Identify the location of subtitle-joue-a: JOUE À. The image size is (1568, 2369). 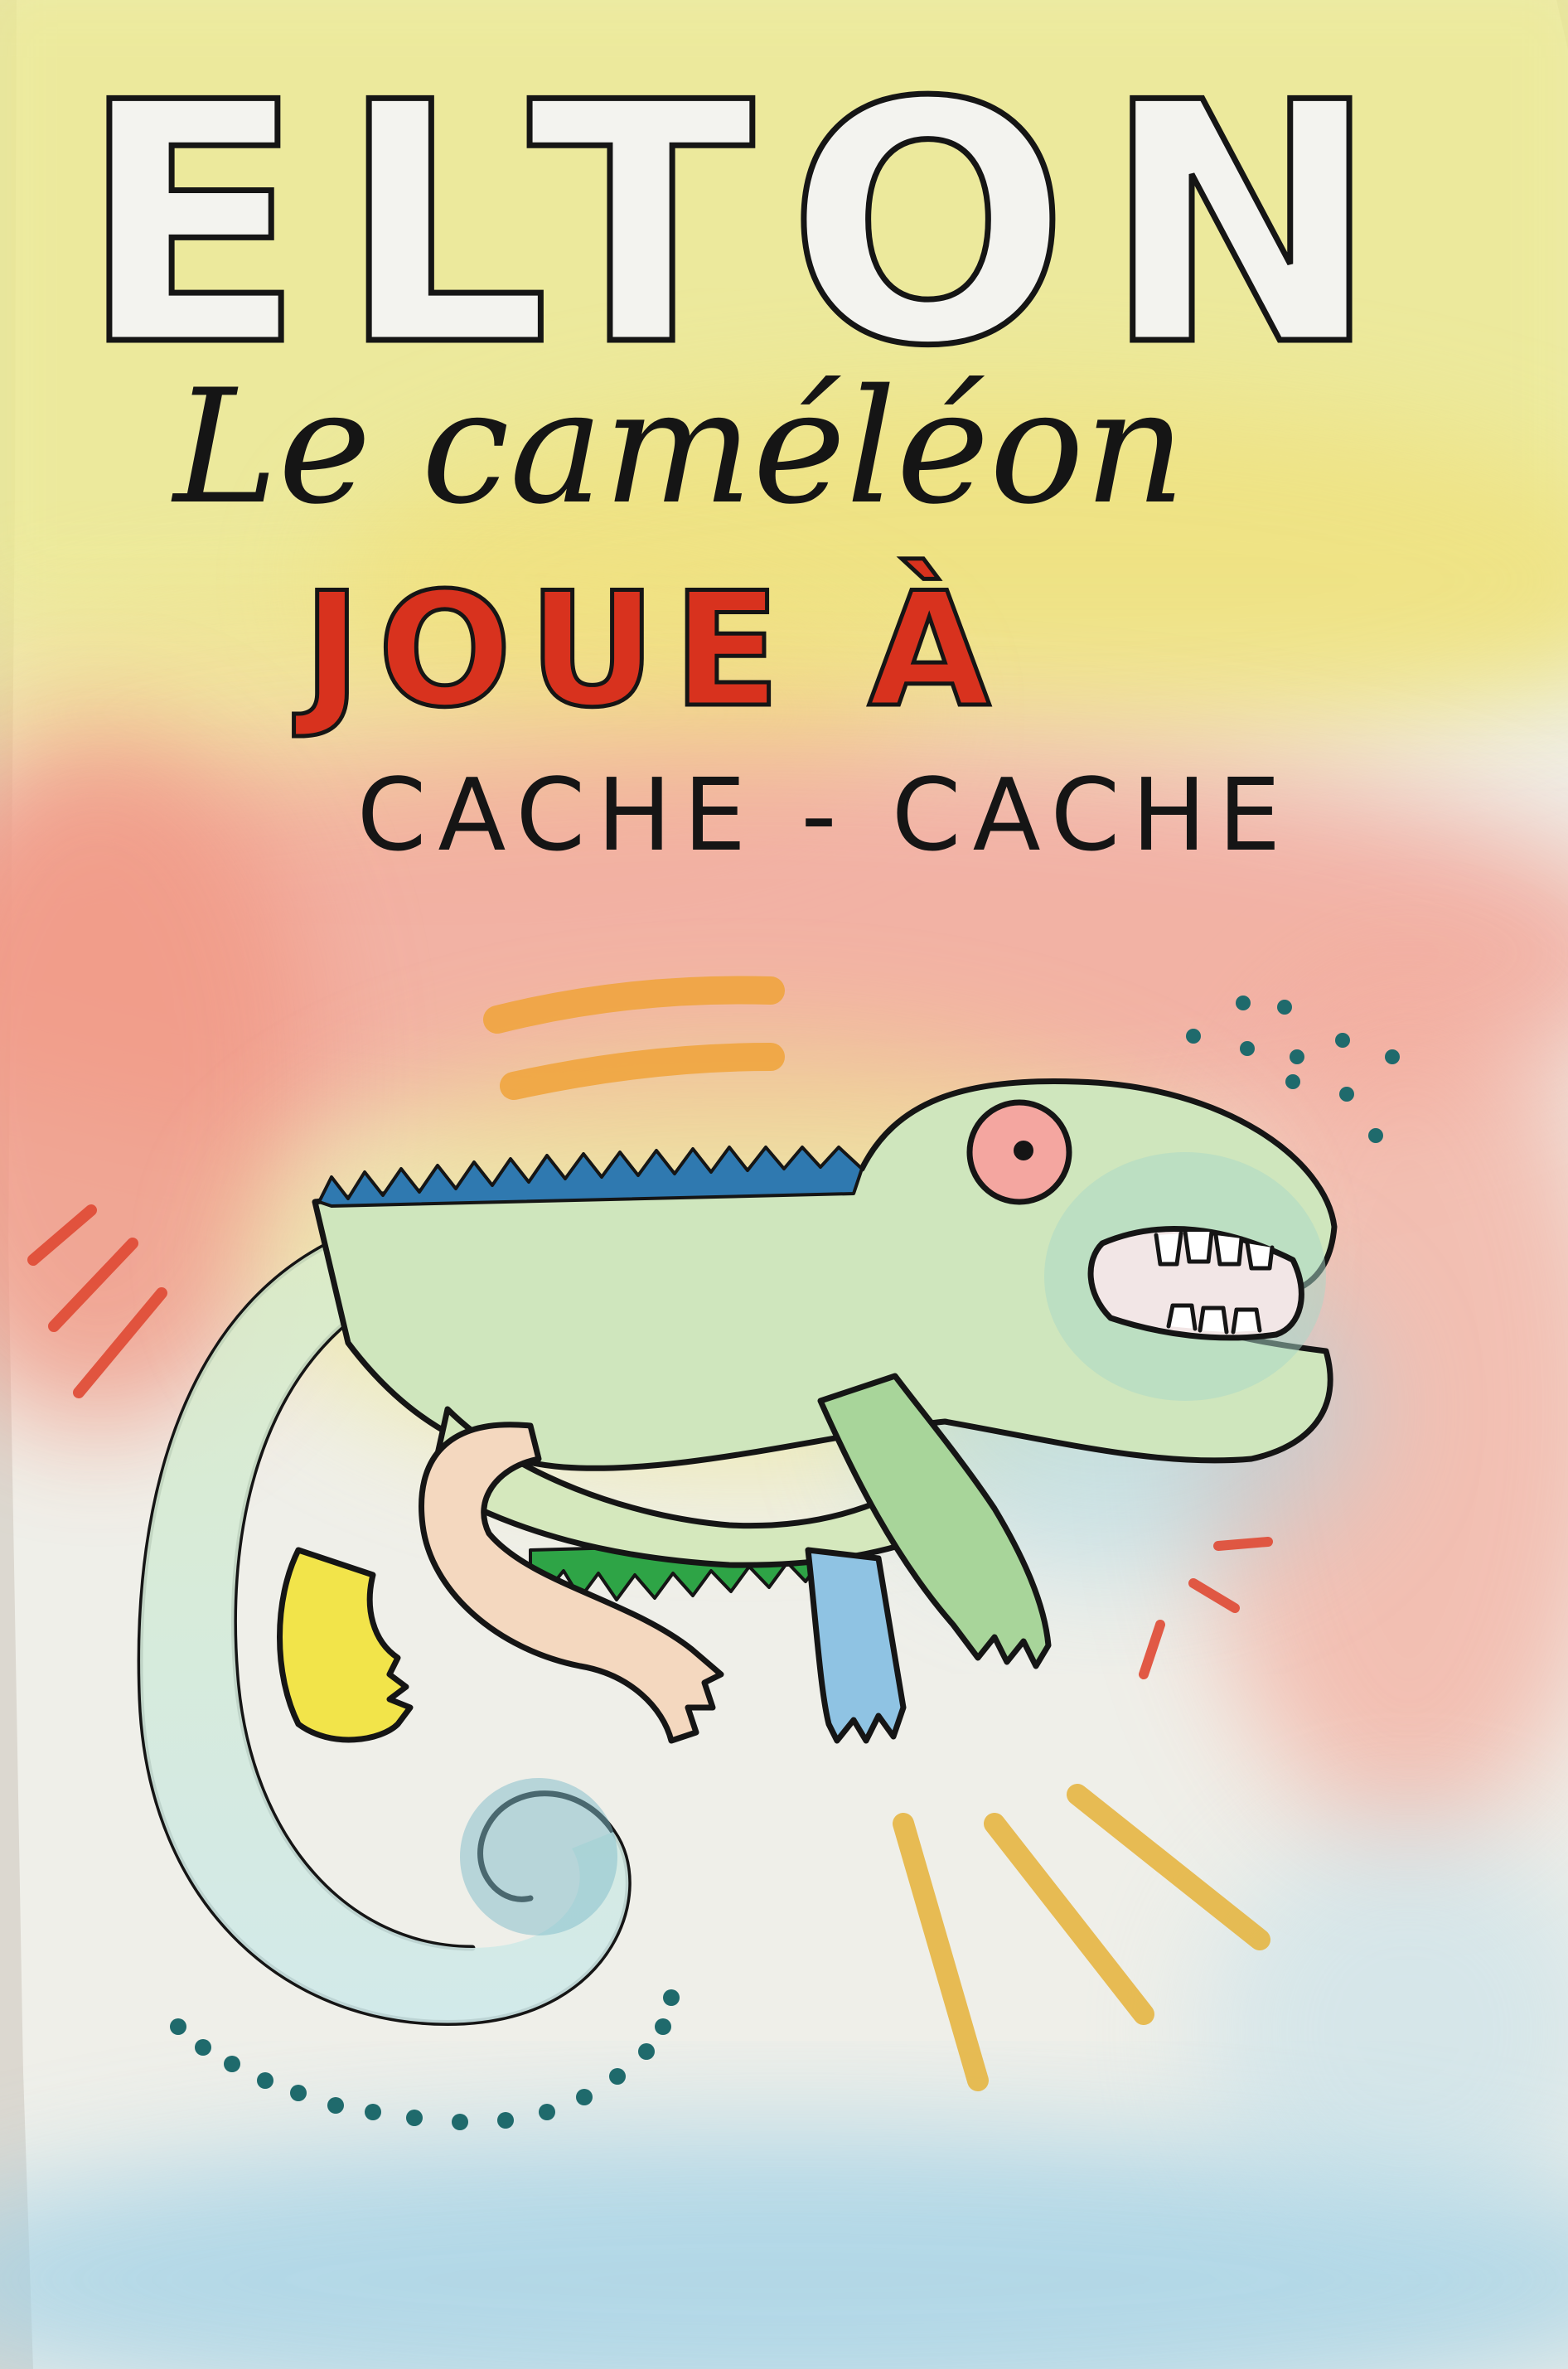
(649, 650).